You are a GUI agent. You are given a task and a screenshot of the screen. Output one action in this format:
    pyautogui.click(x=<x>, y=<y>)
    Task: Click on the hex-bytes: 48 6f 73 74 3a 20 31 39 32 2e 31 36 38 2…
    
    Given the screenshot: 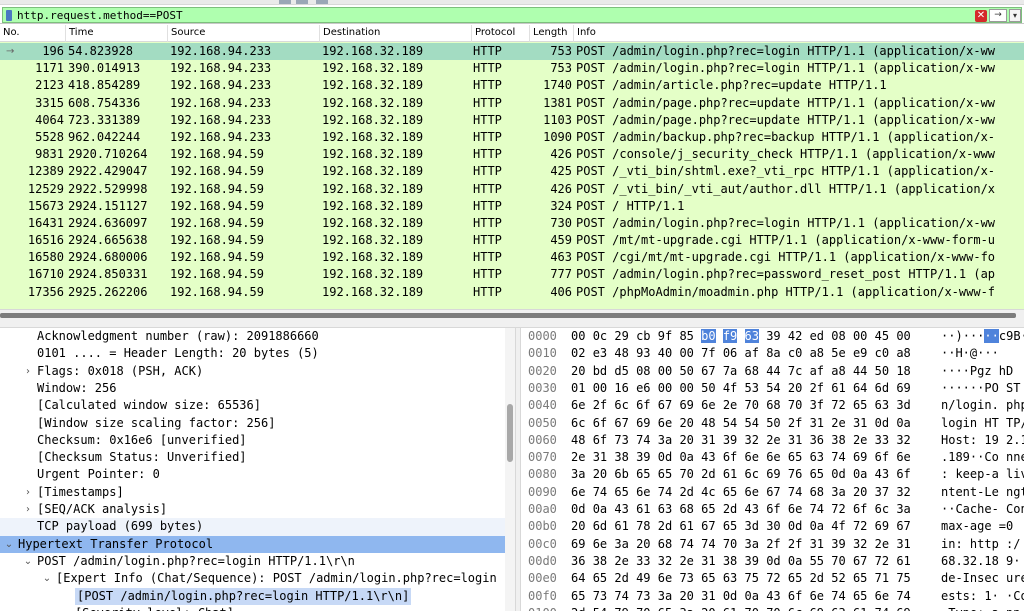 What is the action you would take?
    pyautogui.click(x=741, y=440)
    